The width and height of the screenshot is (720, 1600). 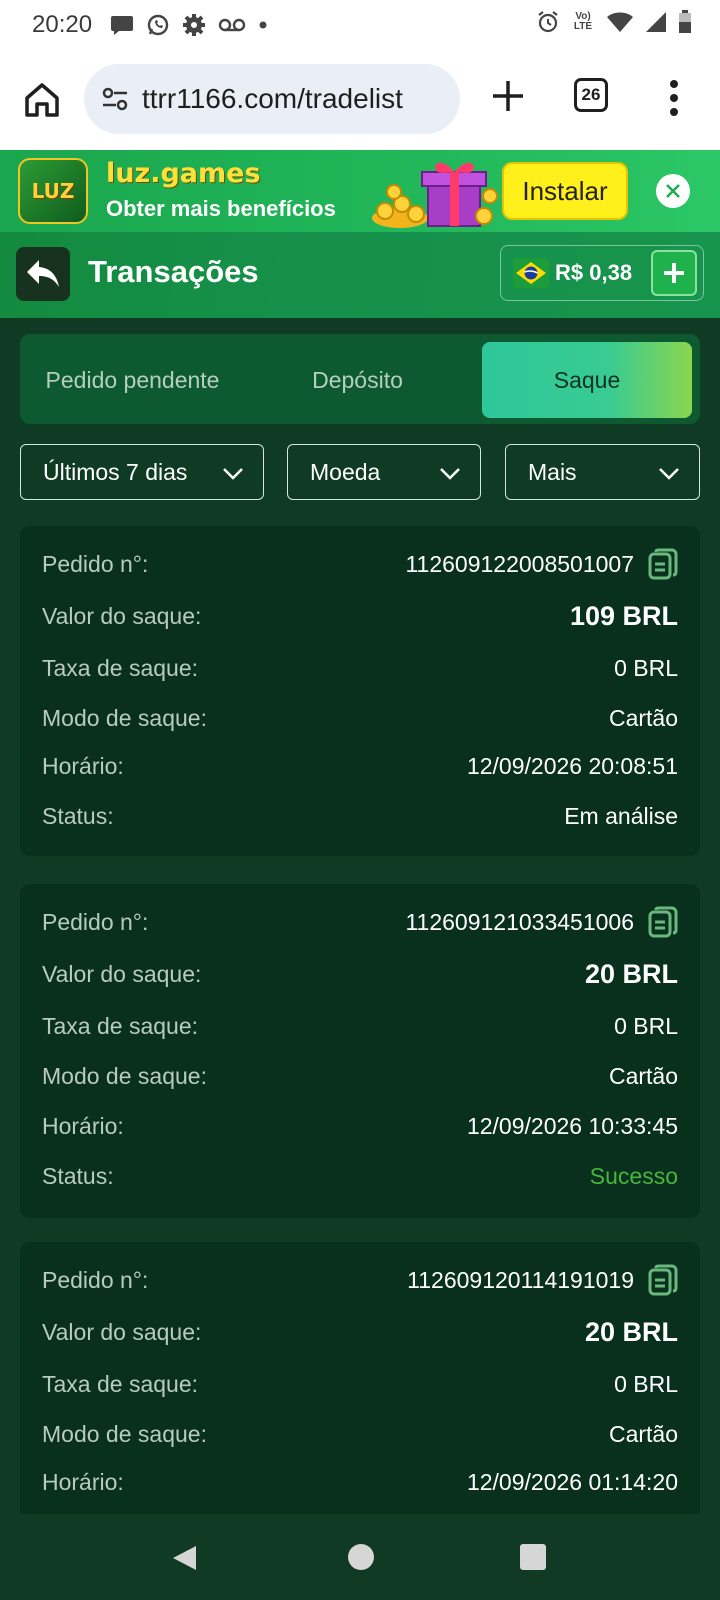 I want to click on notification-icons, so click(x=189, y=25).